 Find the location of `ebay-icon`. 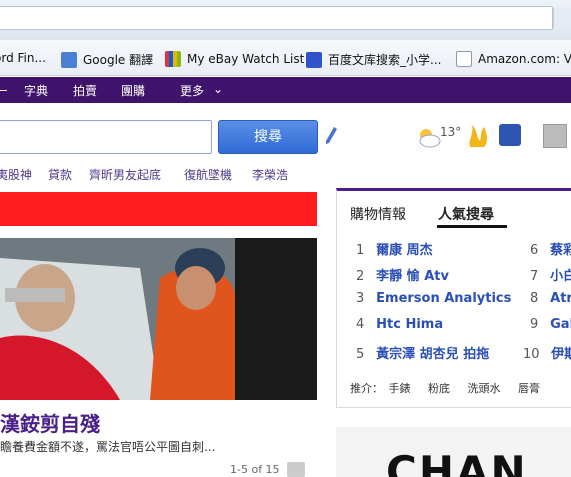

ebay-icon is located at coordinates (173, 59).